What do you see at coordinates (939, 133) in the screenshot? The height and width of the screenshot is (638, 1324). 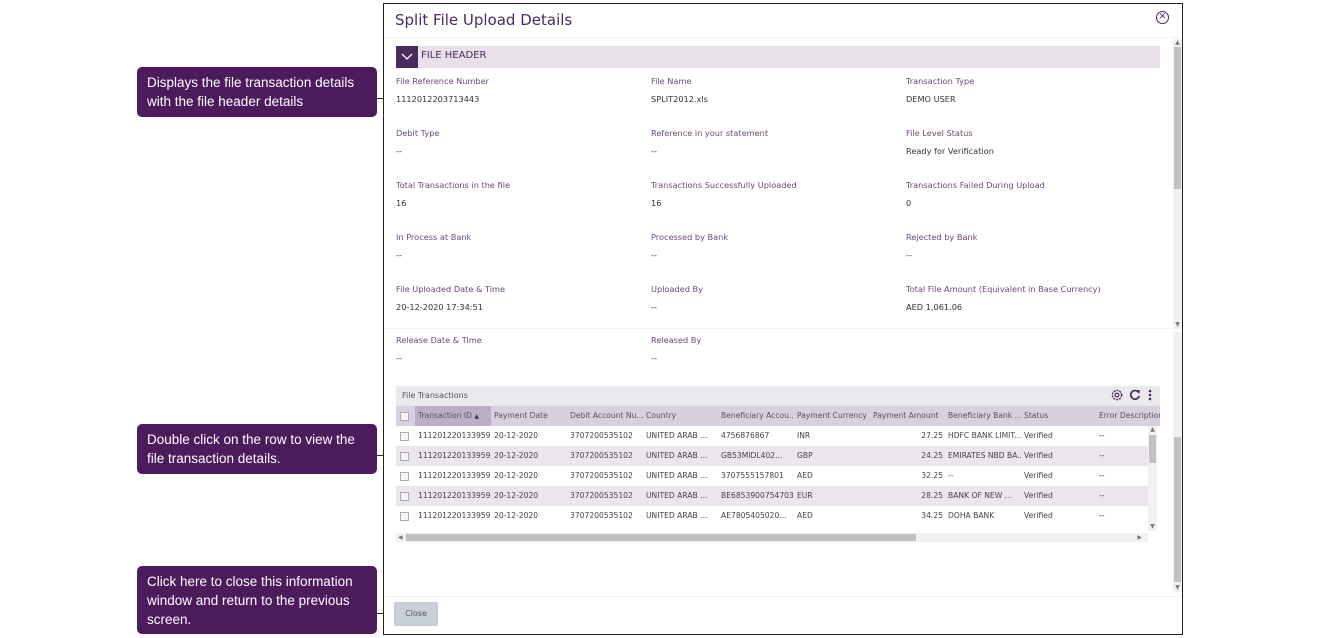 I see `field-label: File Level Status` at bounding box center [939, 133].